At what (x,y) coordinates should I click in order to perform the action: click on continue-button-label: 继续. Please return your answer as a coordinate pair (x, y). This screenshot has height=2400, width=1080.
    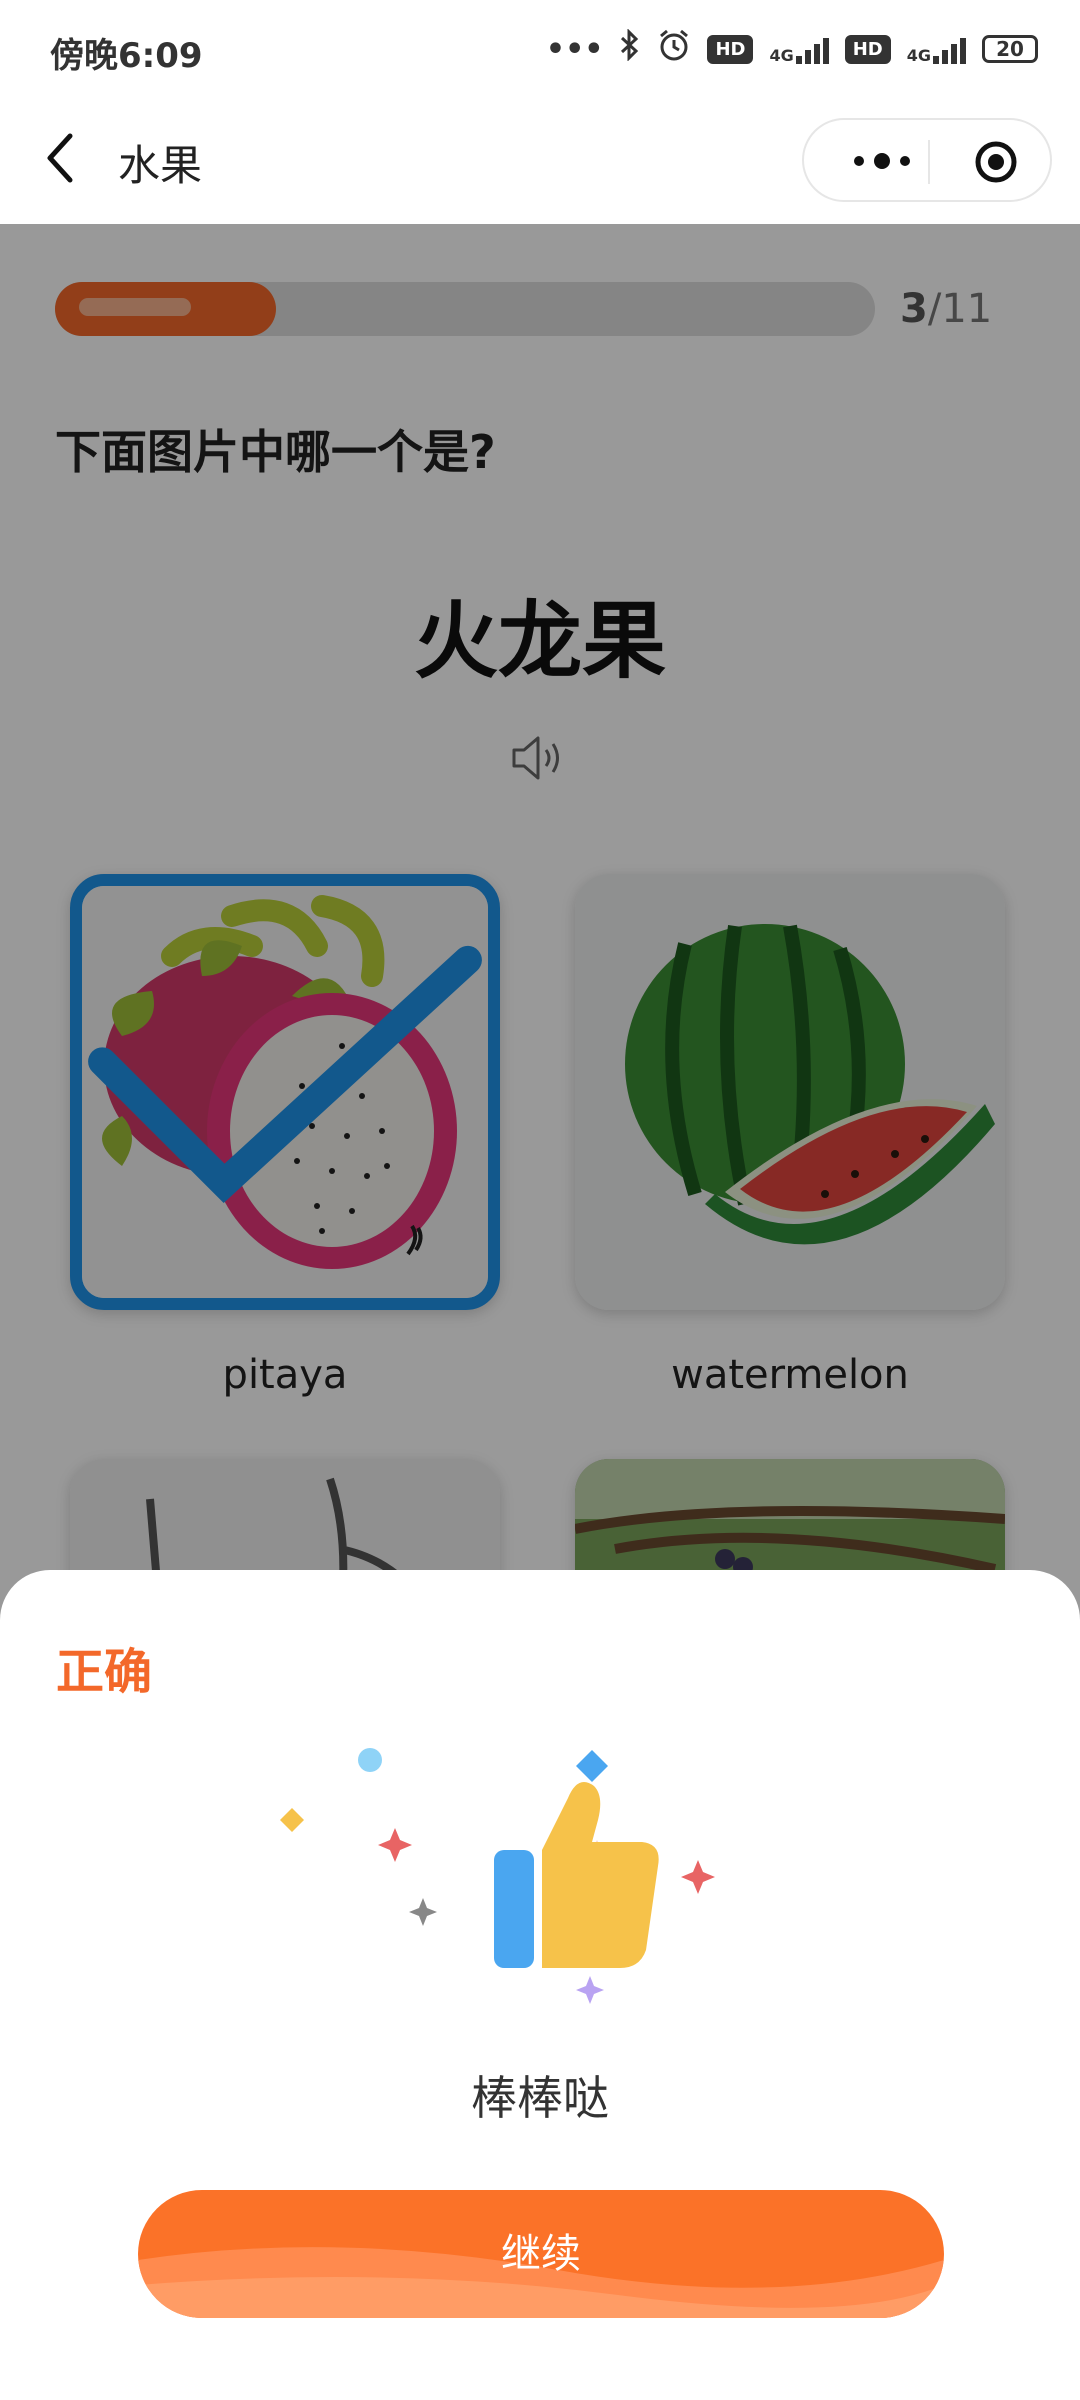
    Looking at the image, I should click on (541, 2254).